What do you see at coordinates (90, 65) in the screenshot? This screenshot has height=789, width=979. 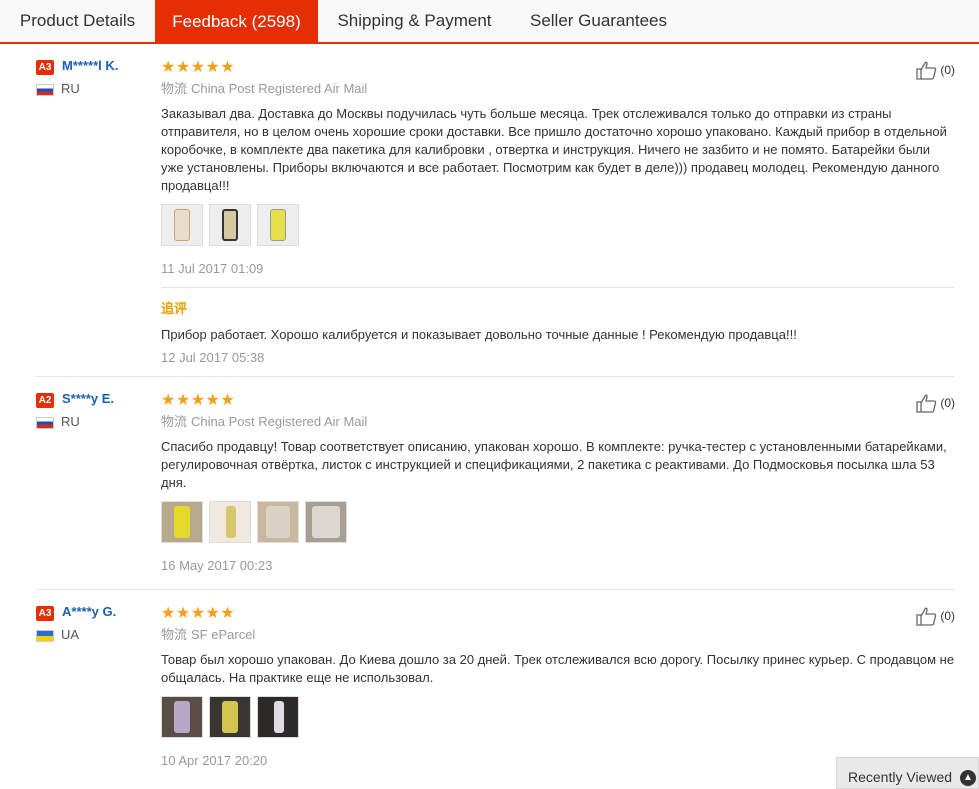 I see `reviewer-name: M*****l K.` at bounding box center [90, 65].